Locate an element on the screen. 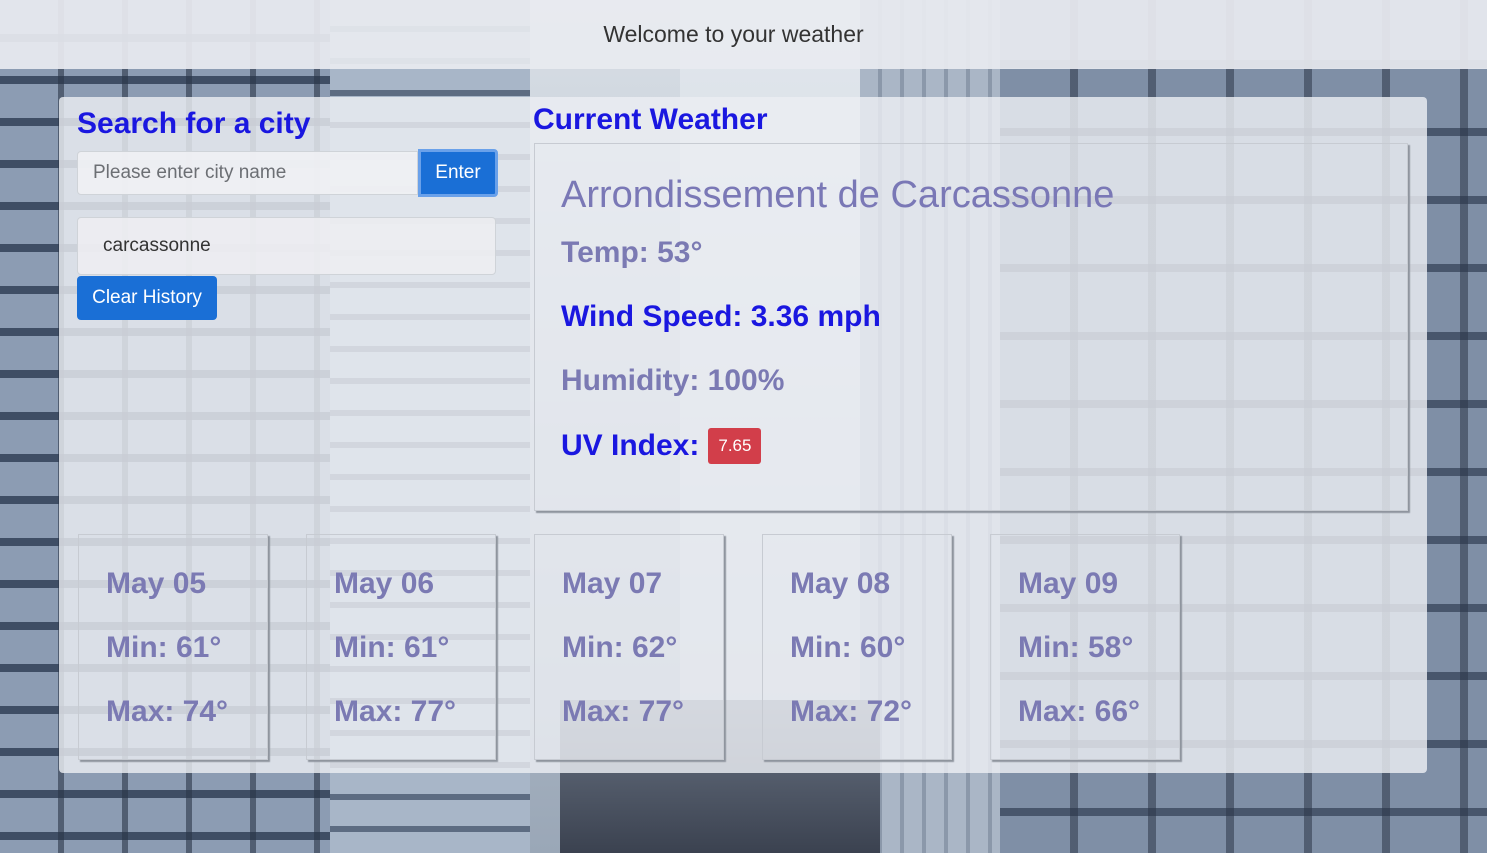 This screenshot has width=1487, height=853. forecast-max: Max: 66° is located at coordinates (1079, 711).